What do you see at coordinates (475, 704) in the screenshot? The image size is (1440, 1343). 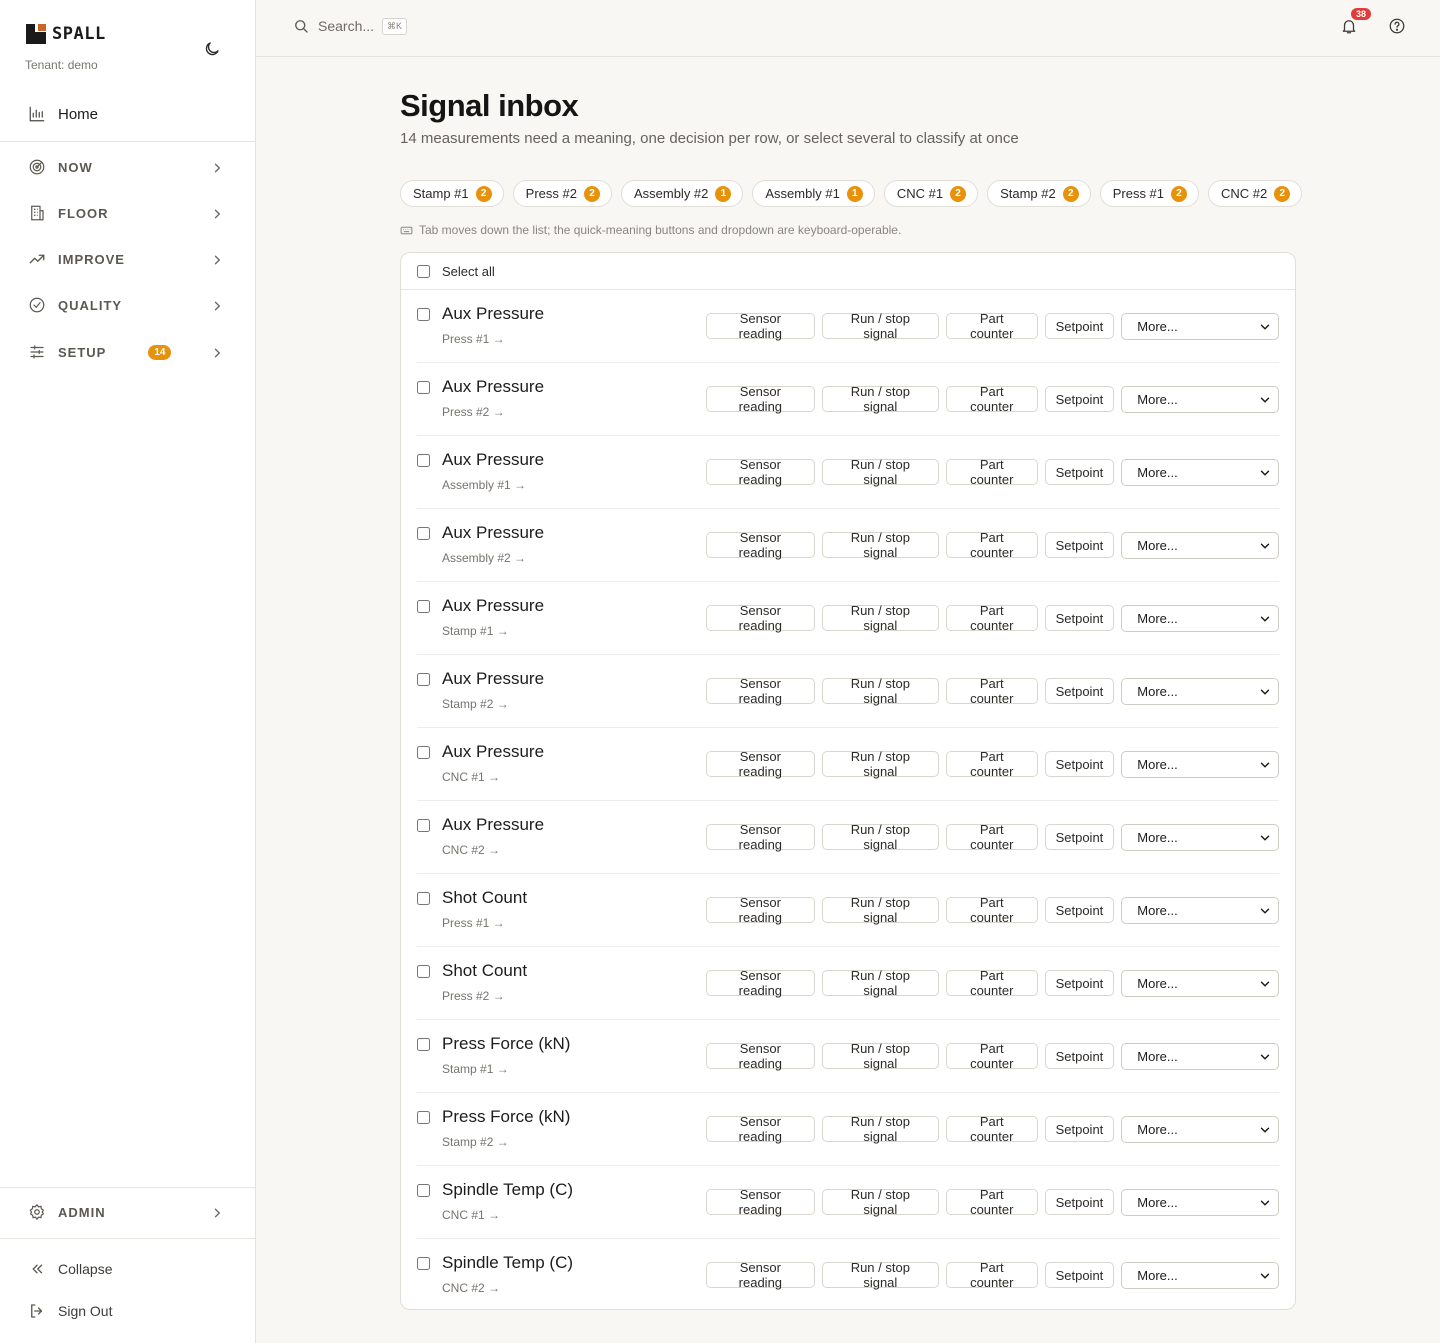 I see `machine-link: Stamp #2 →` at bounding box center [475, 704].